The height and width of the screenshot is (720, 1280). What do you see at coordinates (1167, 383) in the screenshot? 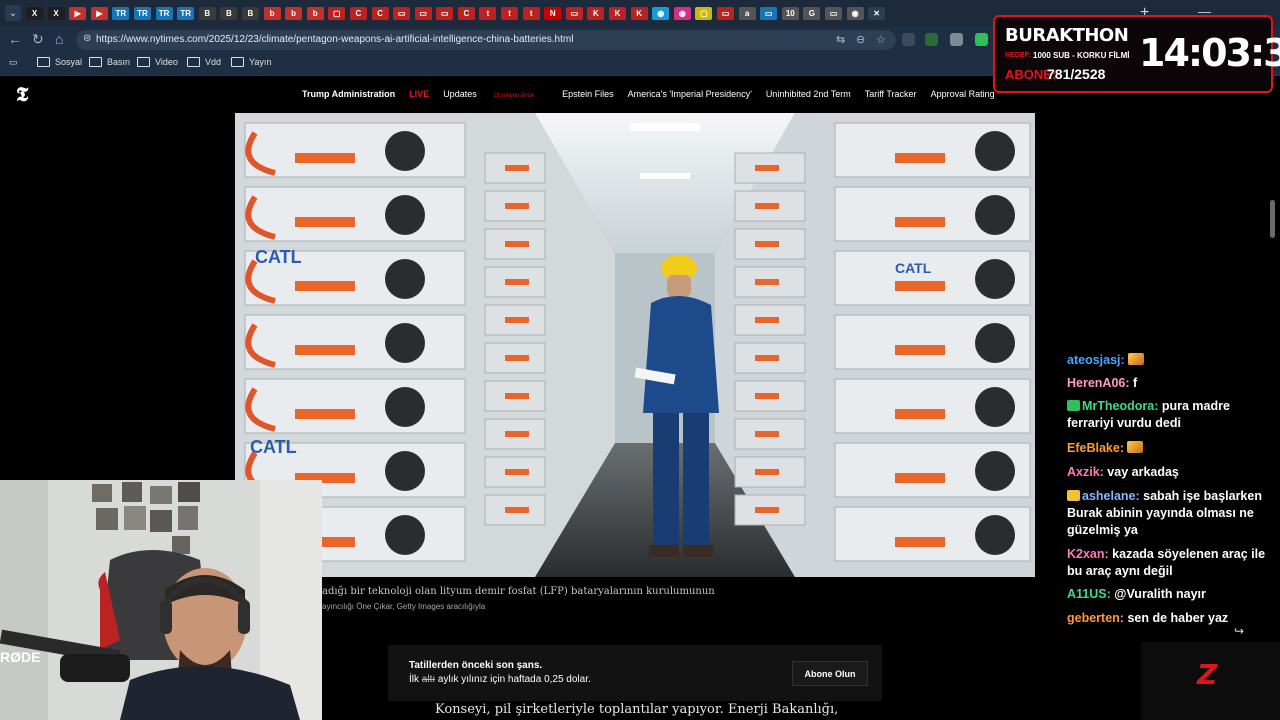
I see `chat-message: HerenA06: f` at bounding box center [1167, 383].